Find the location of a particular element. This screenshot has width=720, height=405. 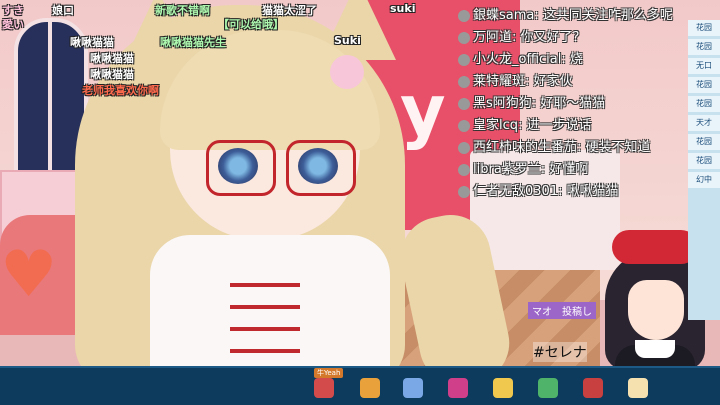

chat-user: 皇家lcq is located at coordinates (496, 125).